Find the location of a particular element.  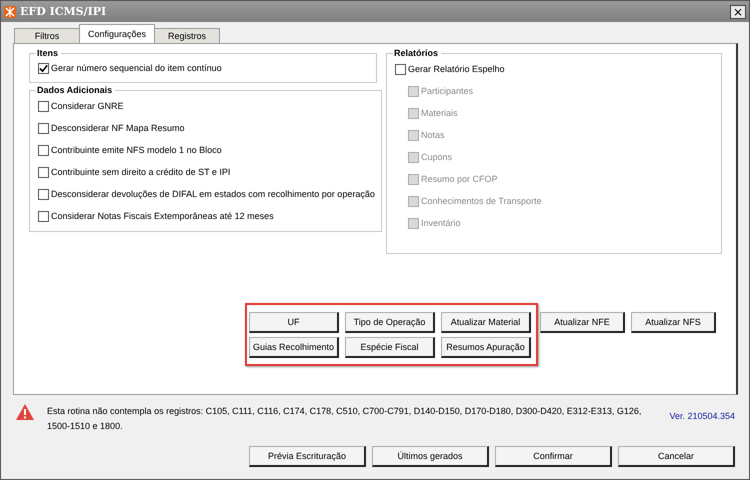

warning-message: Esta rotina não contempla os registros: C105, C111, C116, C174, C178, C510, C700-C791, D140-D150, D170-D180, D300-D420, E312-E313, G126, 1500-1510 e 1800. is located at coordinates (344, 419).